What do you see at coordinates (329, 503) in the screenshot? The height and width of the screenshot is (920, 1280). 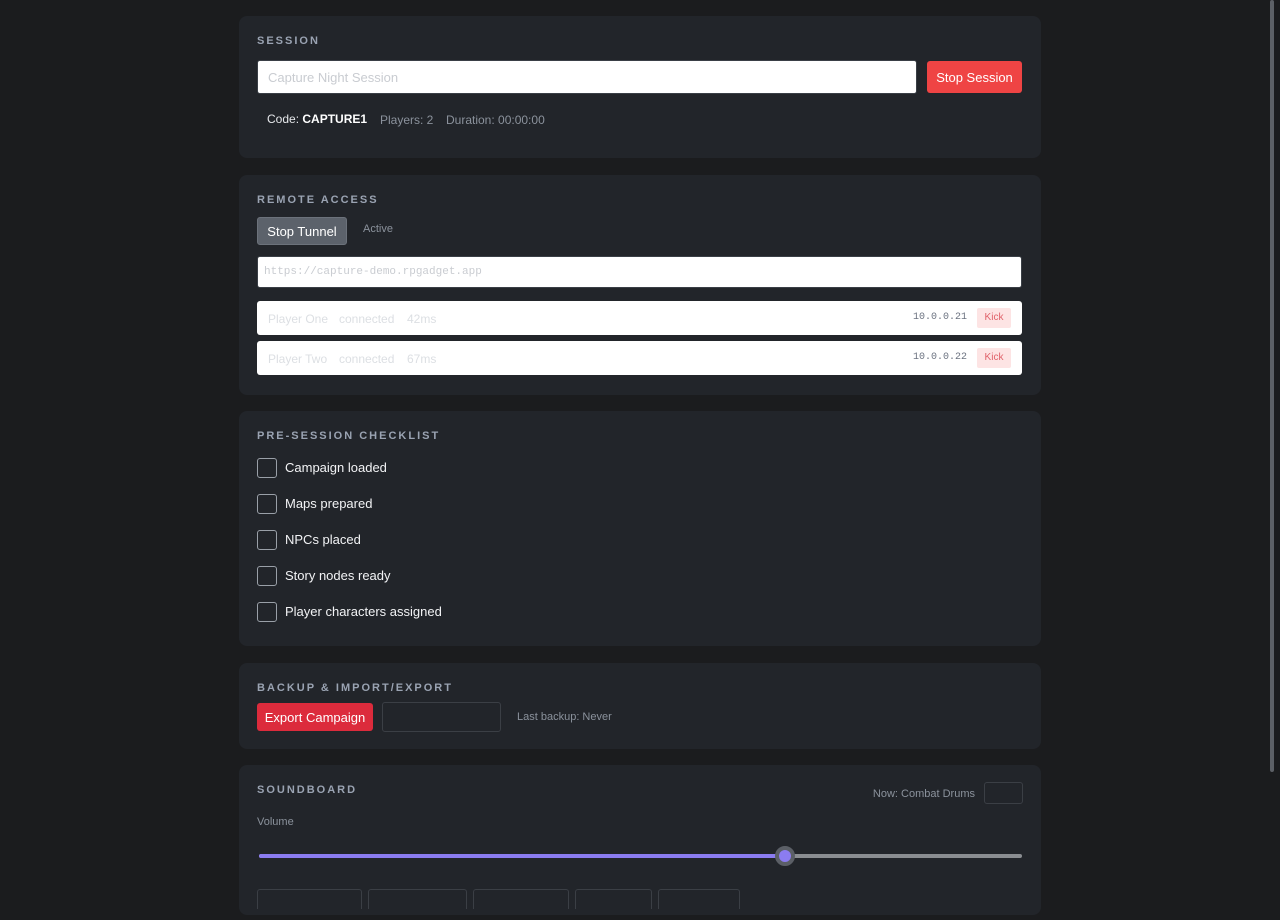 I see `checklist-item-label: Maps prepared` at bounding box center [329, 503].